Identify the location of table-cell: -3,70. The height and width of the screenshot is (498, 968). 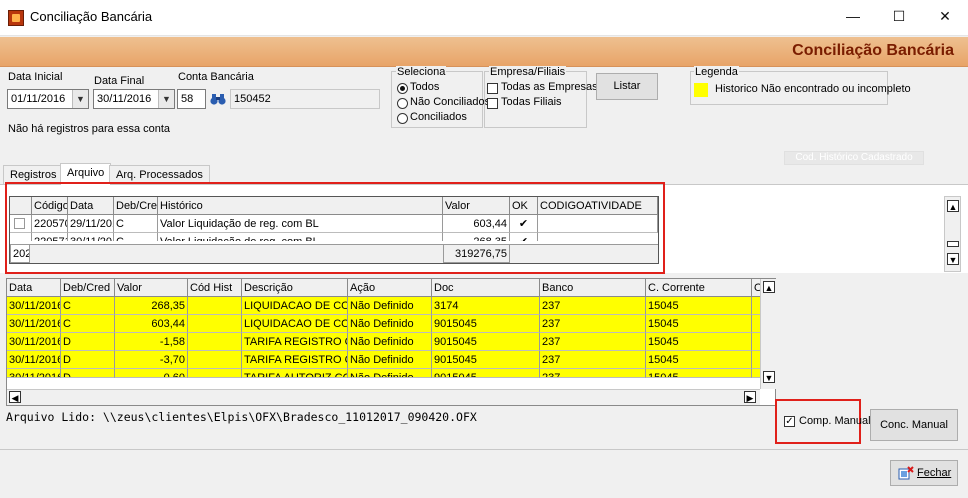
(151, 360).